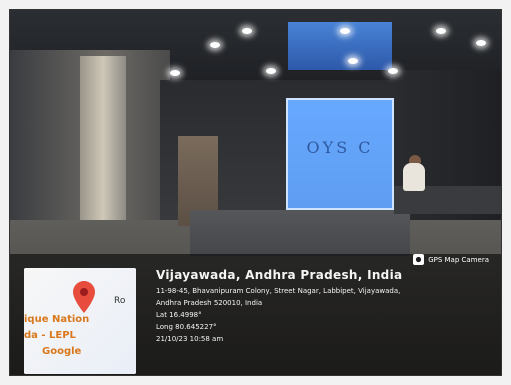 Image resolution: width=511 pixels, height=385 pixels. Describe the element at coordinates (50, 335) in the screenshot. I see `map-label: da - LEPL` at that location.